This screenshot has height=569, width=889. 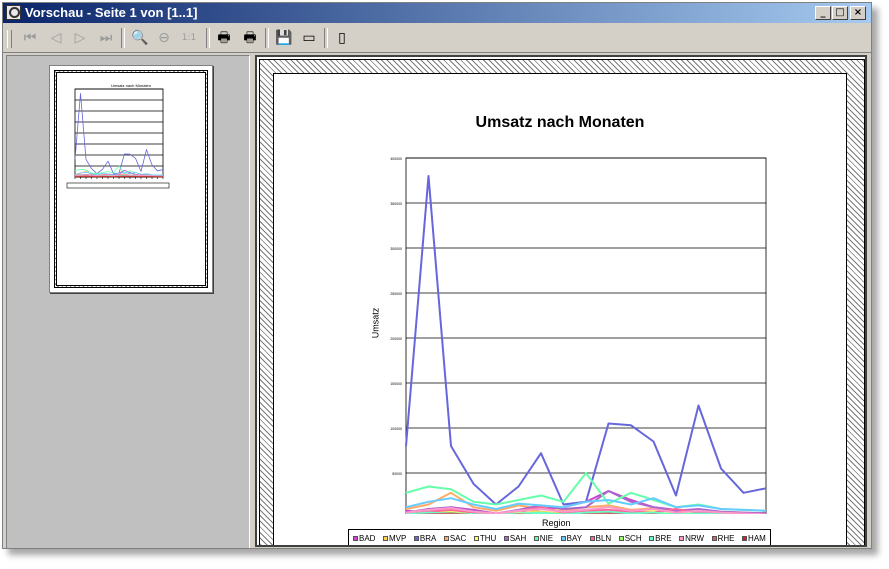 What do you see at coordinates (397, 538) in the screenshot?
I see `legend-label: MVP` at bounding box center [397, 538].